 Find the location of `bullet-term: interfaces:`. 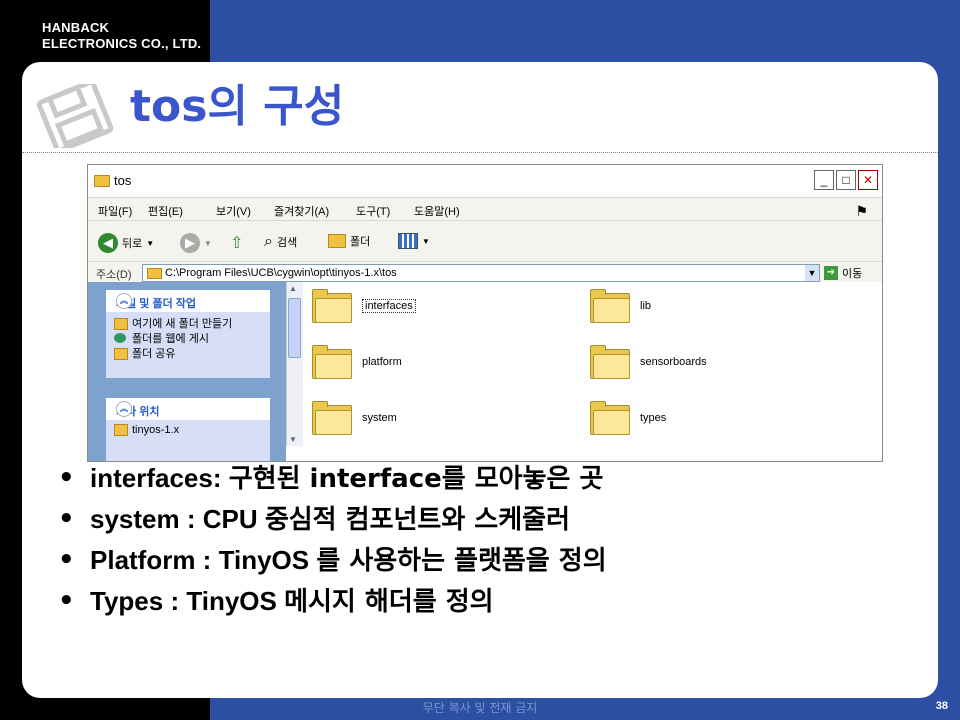

bullet-term: interfaces: is located at coordinates (159, 478).